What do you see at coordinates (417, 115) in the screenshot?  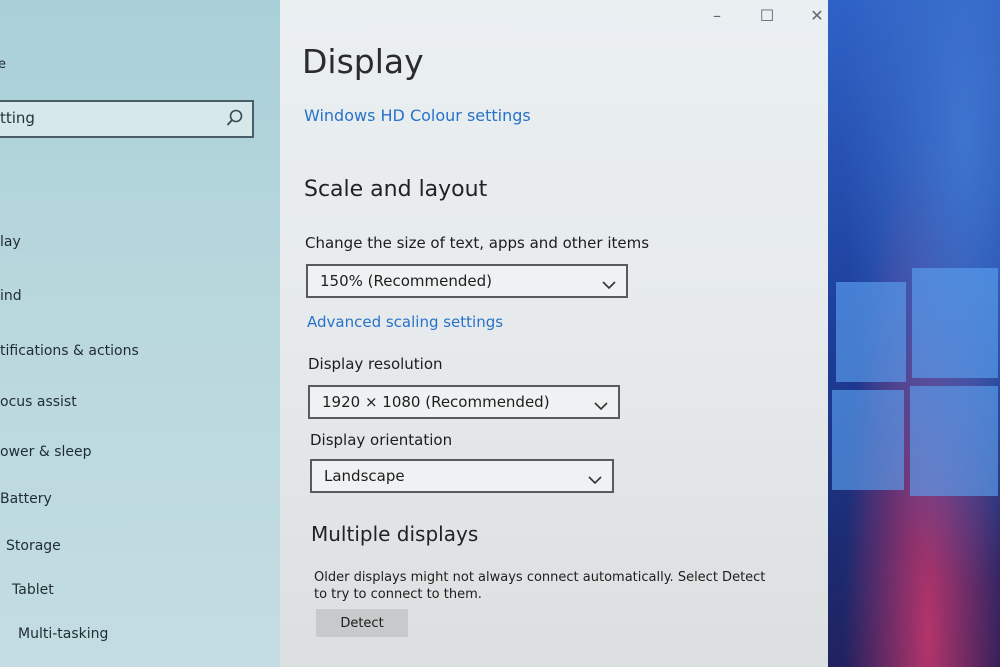 I see `hd-colour-settings-link: Windows HD Colour settings` at bounding box center [417, 115].